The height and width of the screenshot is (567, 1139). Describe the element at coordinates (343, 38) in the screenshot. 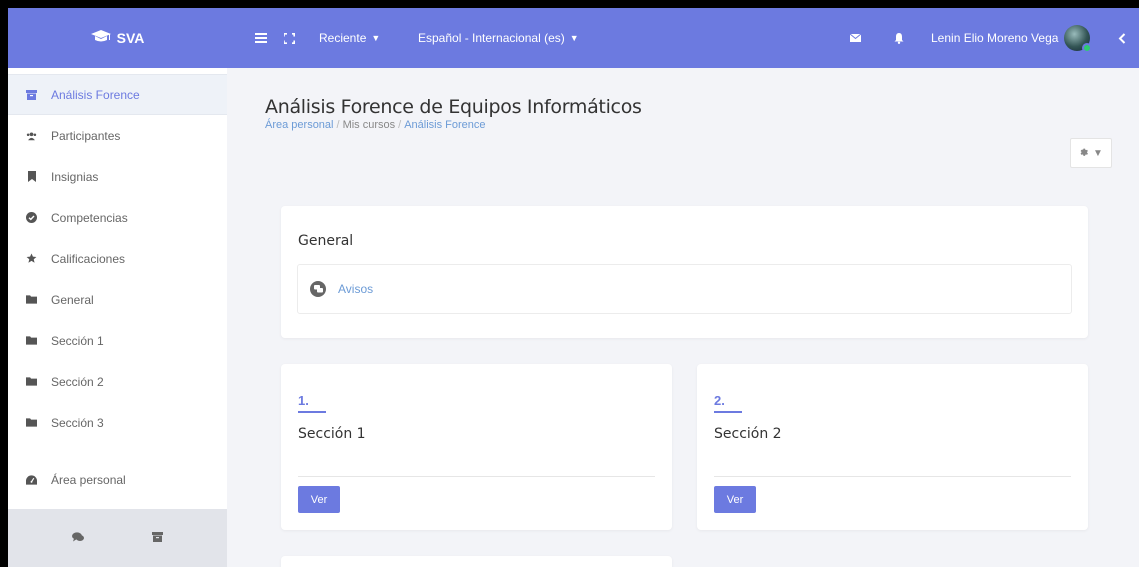

I see `recent-label: Reciente` at that location.